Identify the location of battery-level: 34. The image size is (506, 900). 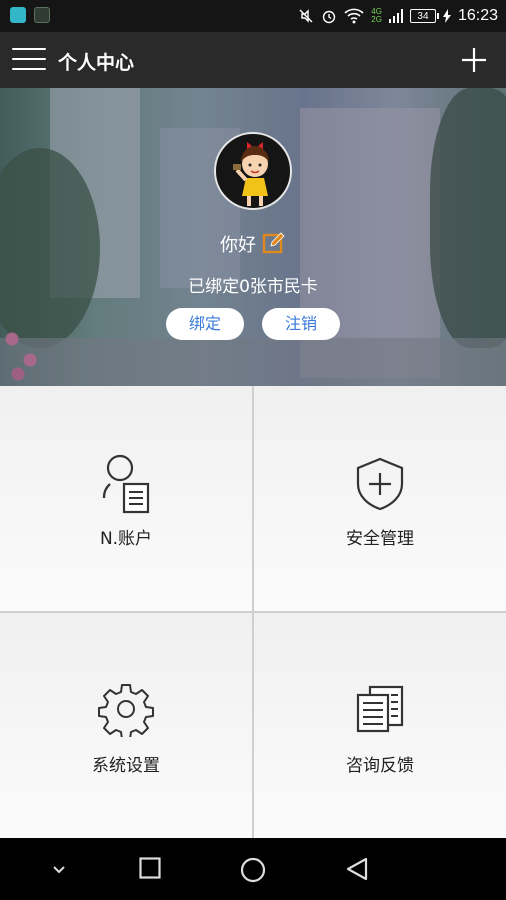
(423, 16).